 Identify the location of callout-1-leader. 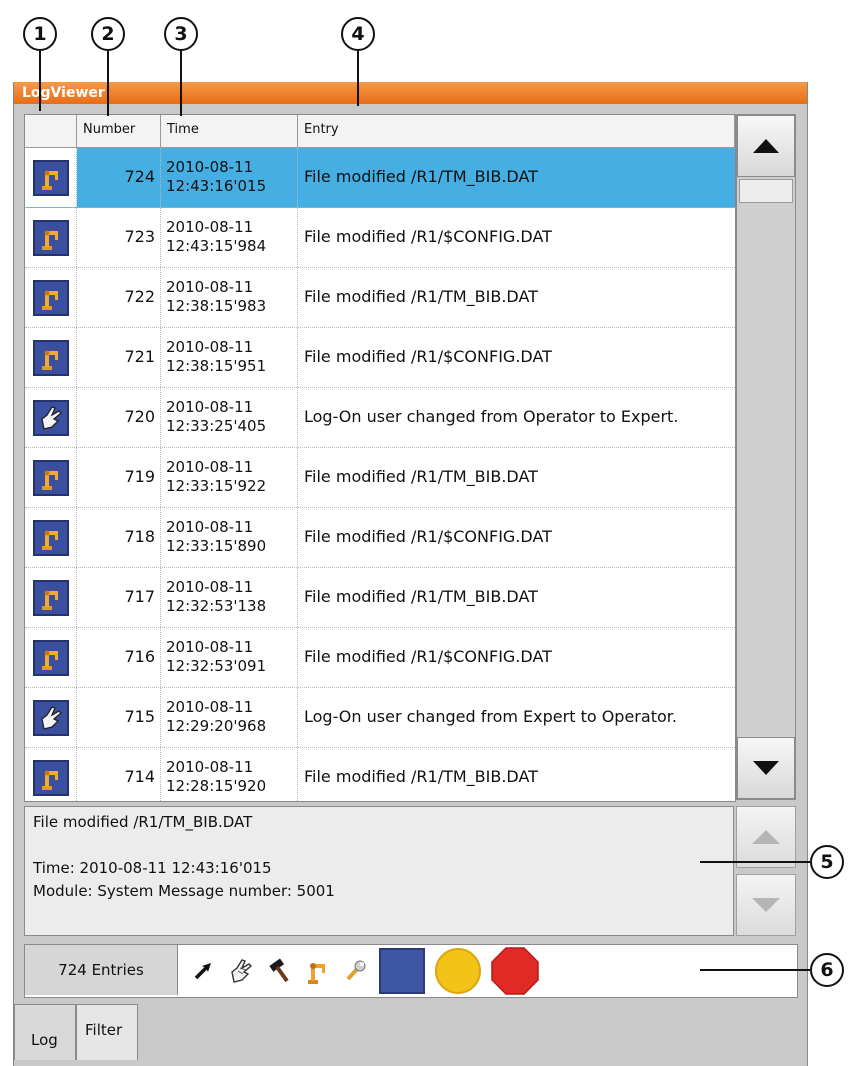
(40, 81).